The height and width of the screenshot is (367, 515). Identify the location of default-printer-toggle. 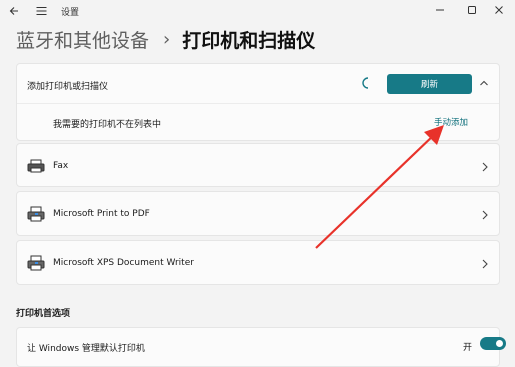
(493, 343).